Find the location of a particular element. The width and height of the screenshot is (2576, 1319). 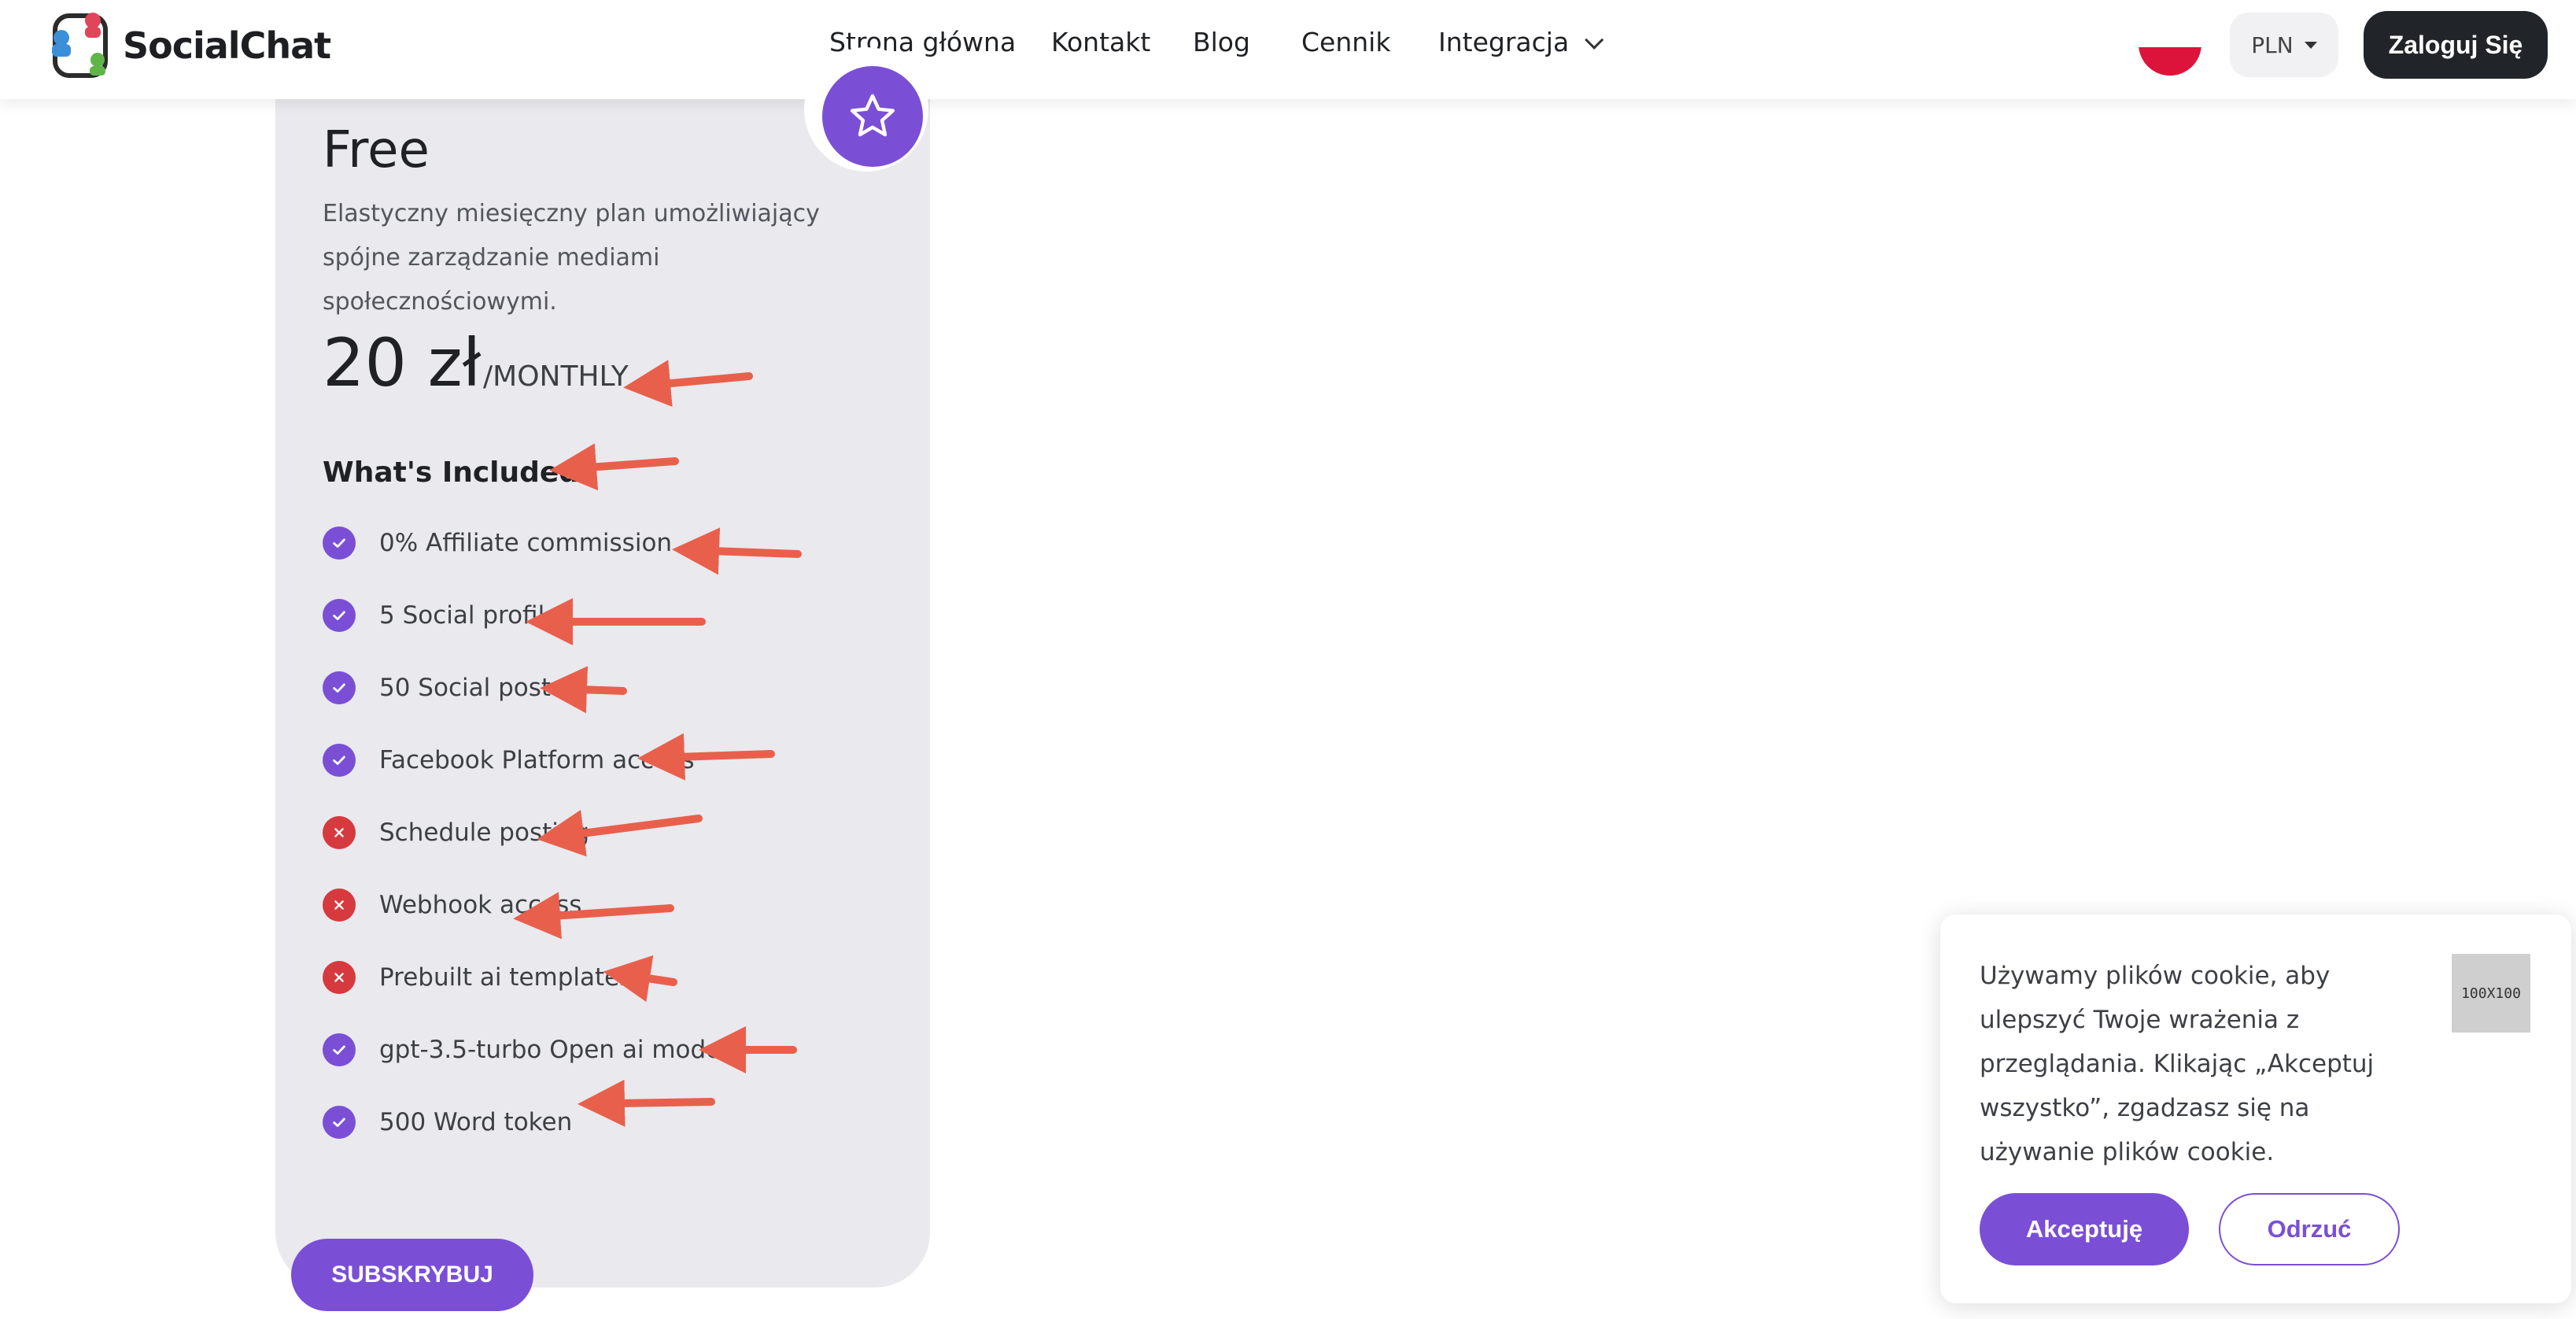

feature-item: 500 Word token is located at coordinates (447, 1122).